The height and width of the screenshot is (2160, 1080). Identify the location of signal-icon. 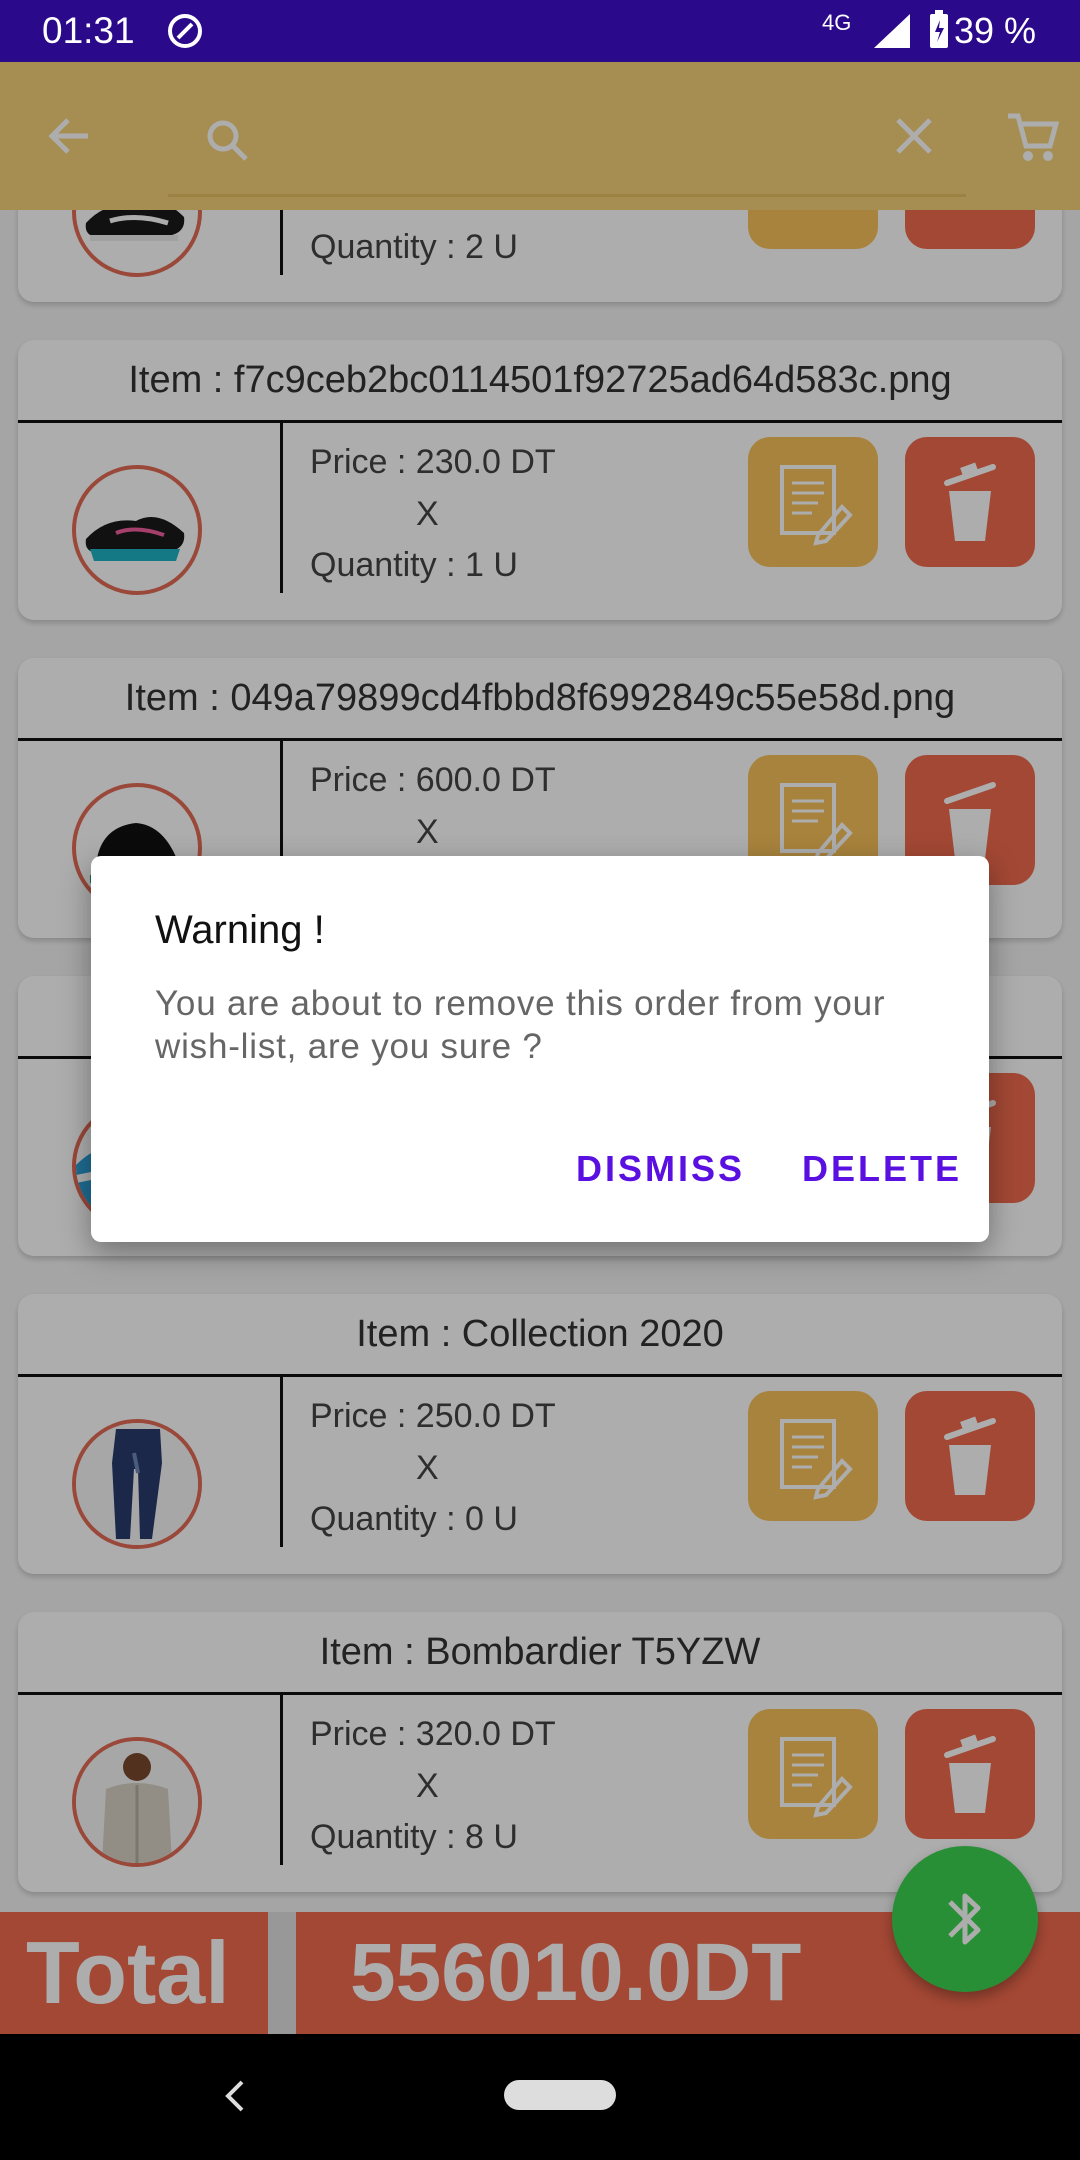
(892, 31).